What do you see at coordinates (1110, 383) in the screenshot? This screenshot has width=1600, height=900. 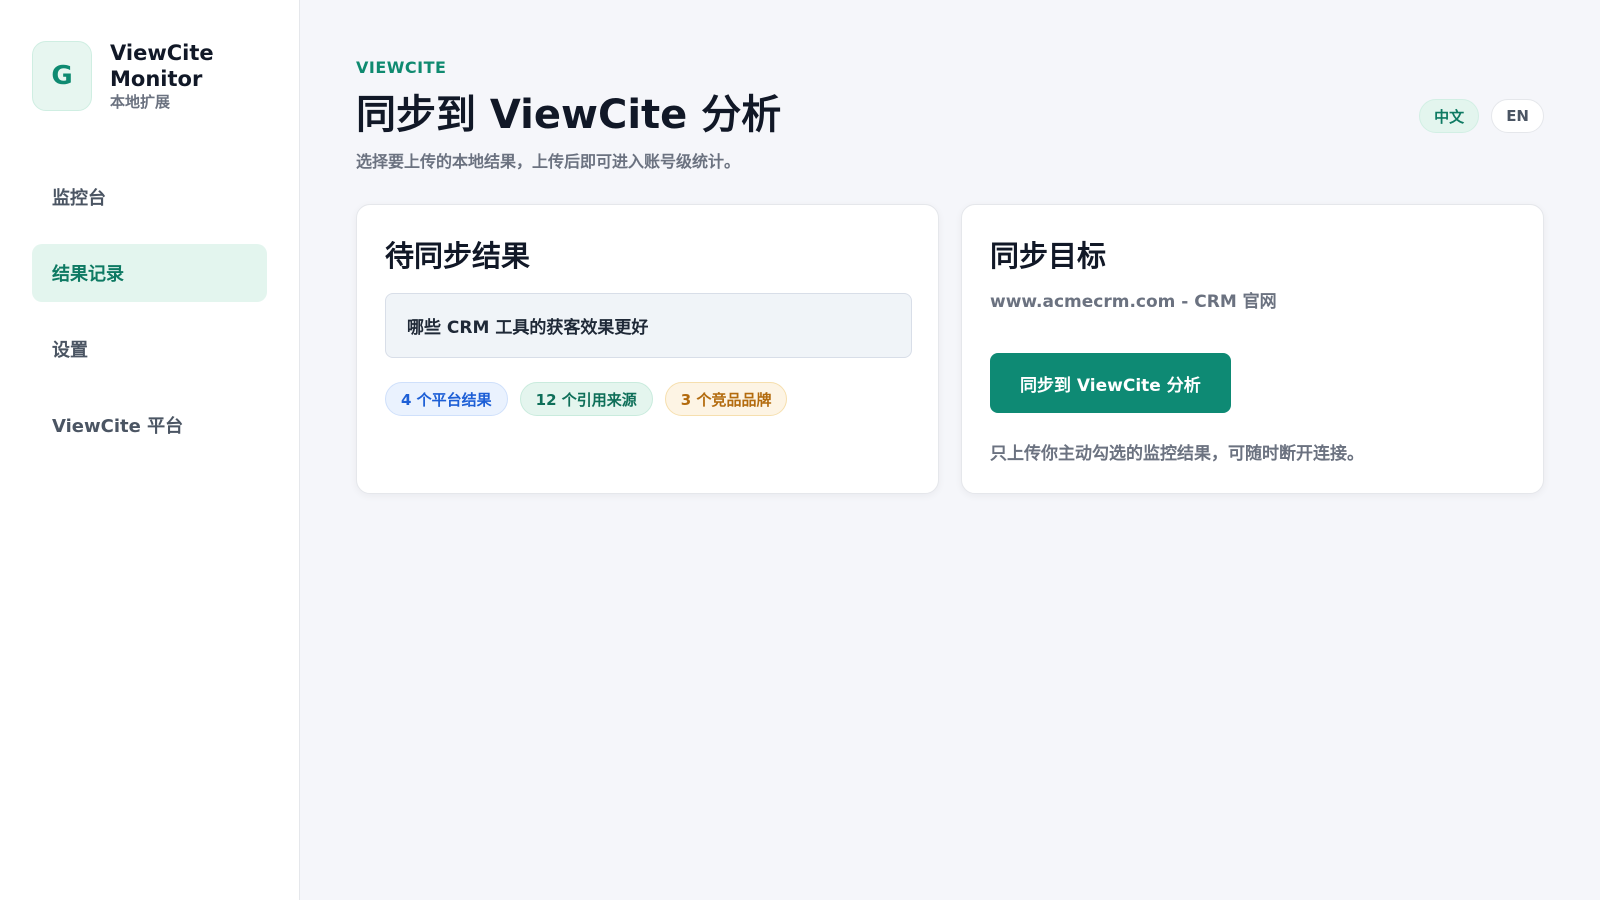 I see `sync-to-viewcite-button: 同步到 ViewCite 分析` at bounding box center [1110, 383].